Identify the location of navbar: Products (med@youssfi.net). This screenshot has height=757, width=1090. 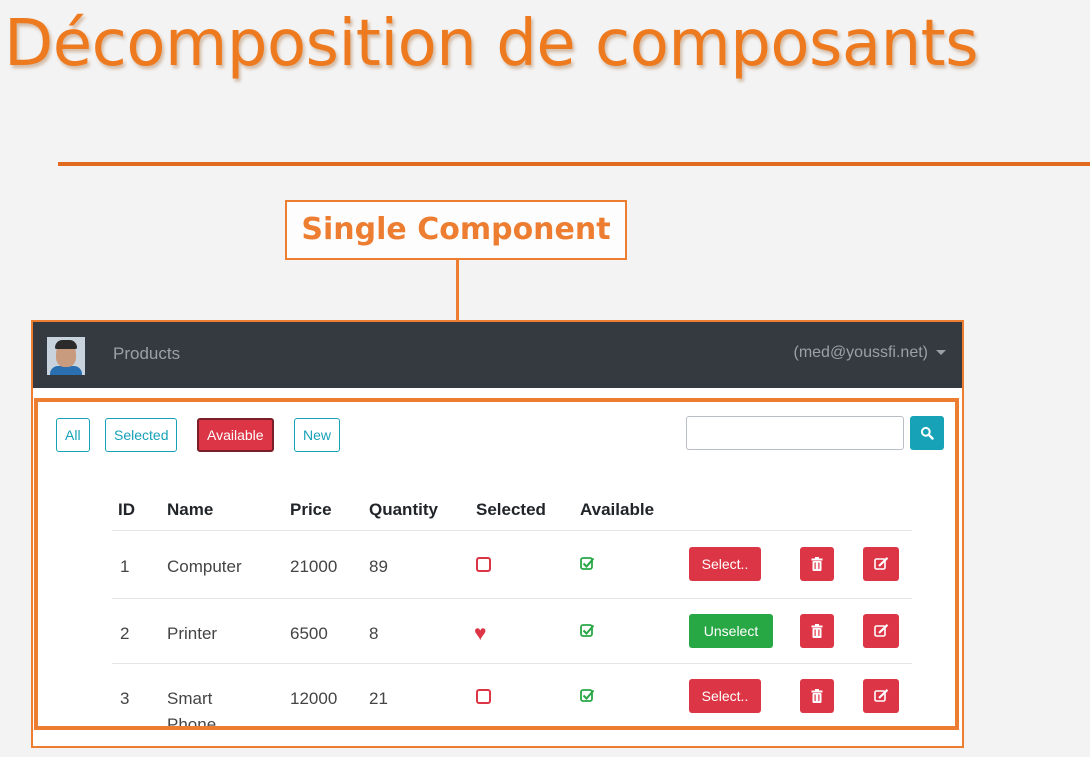
(497, 355).